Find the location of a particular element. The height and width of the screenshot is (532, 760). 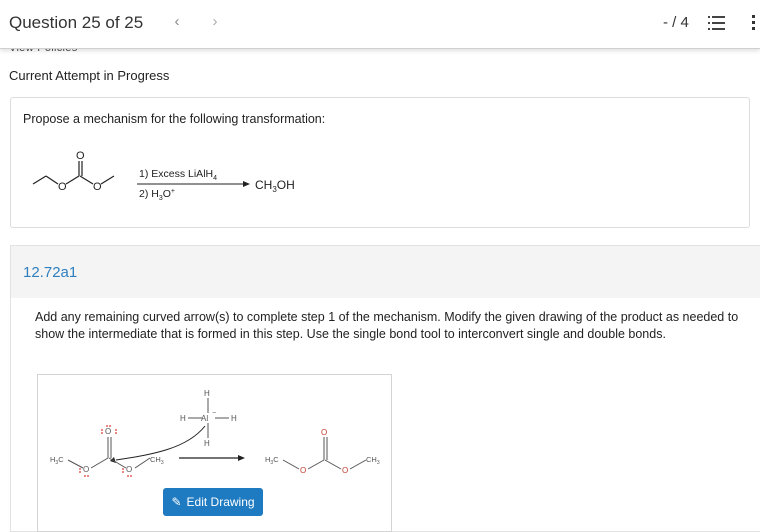

product-methanol: CH3OH is located at coordinates (275, 186).